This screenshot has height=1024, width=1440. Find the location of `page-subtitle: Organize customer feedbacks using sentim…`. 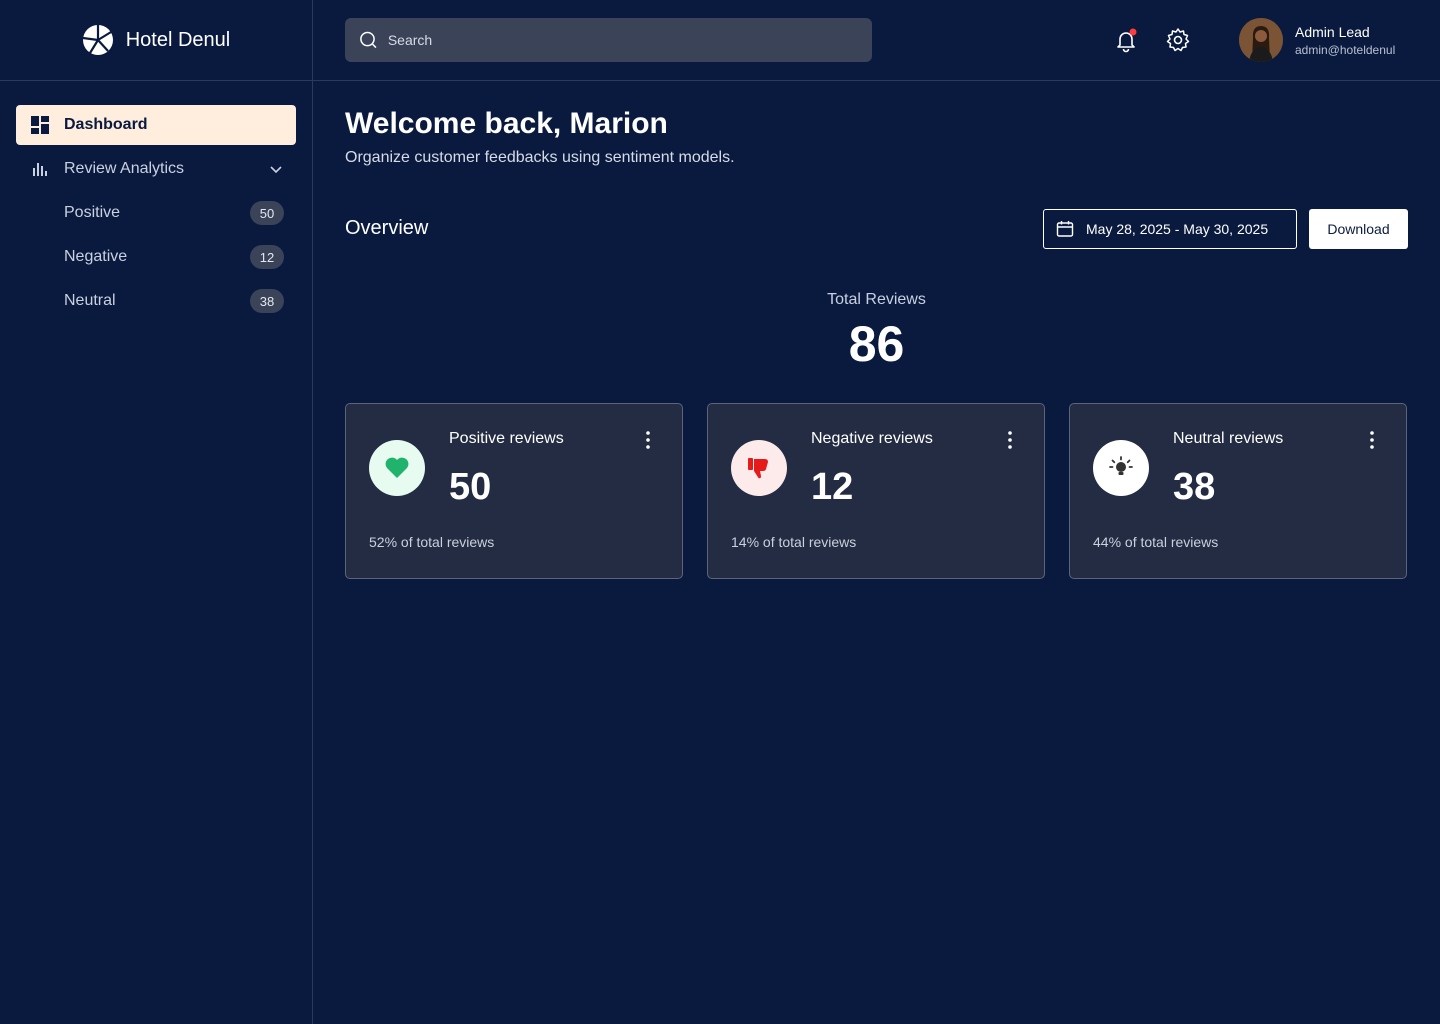

page-subtitle: Organize customer feedbacks using sentim… is located at coordinates (540, 157).